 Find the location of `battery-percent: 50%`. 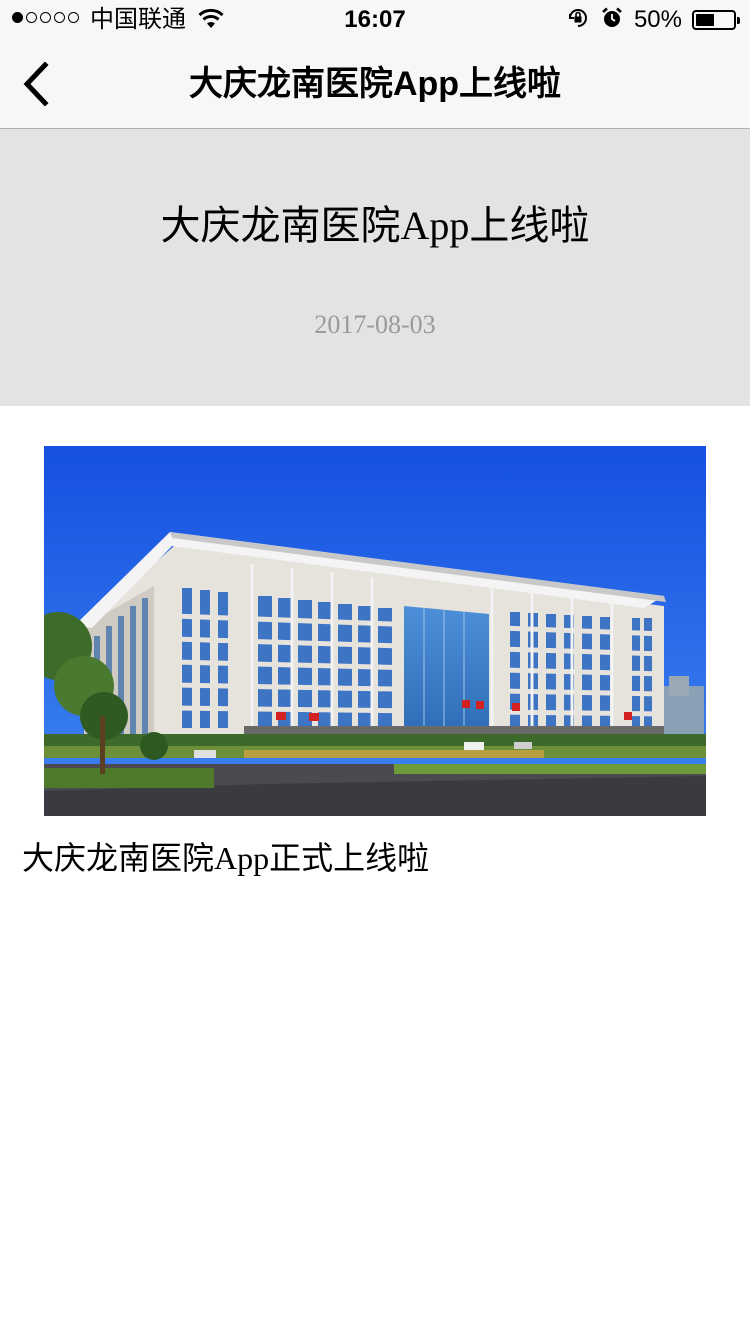

battery-percent: 50% is located at coordinates (657, 19).